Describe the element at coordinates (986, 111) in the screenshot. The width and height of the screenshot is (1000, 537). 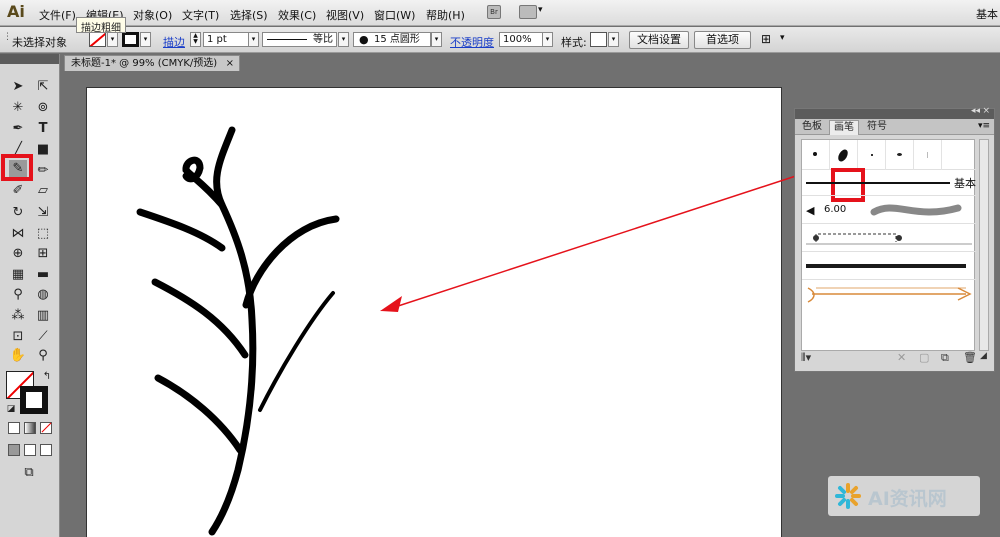
I see `close-panel-icon: ×` at that location.